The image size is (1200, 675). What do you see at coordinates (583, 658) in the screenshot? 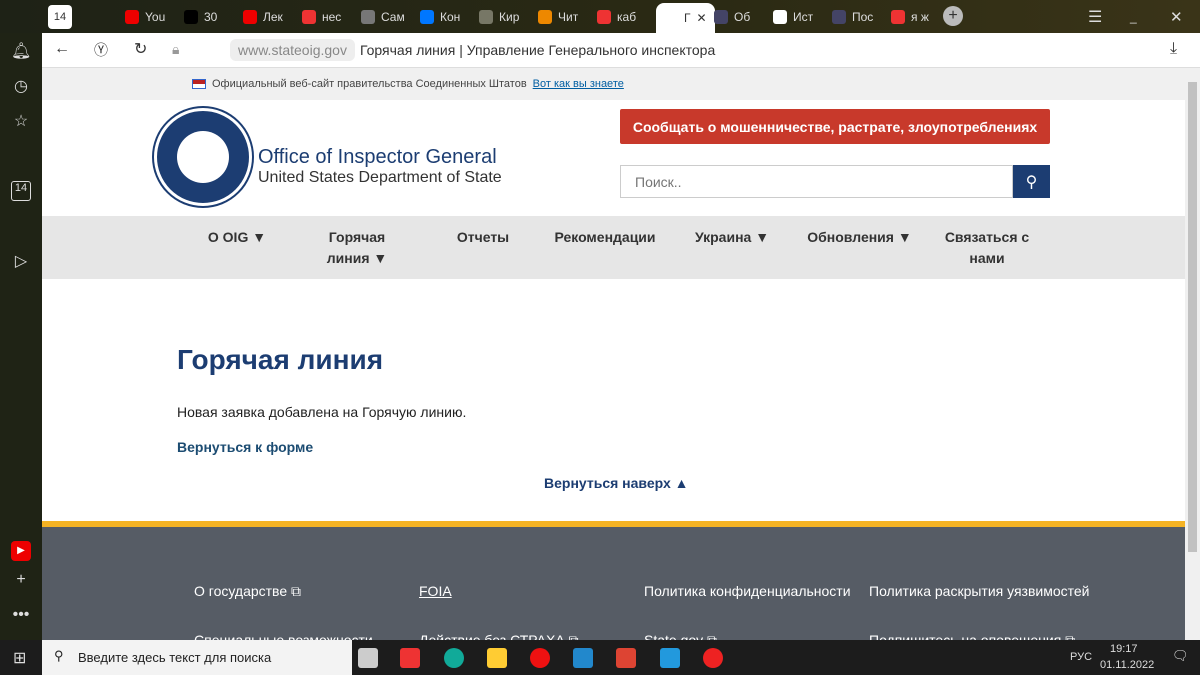
I see `mail-icon` at bounding box center [583, 658].